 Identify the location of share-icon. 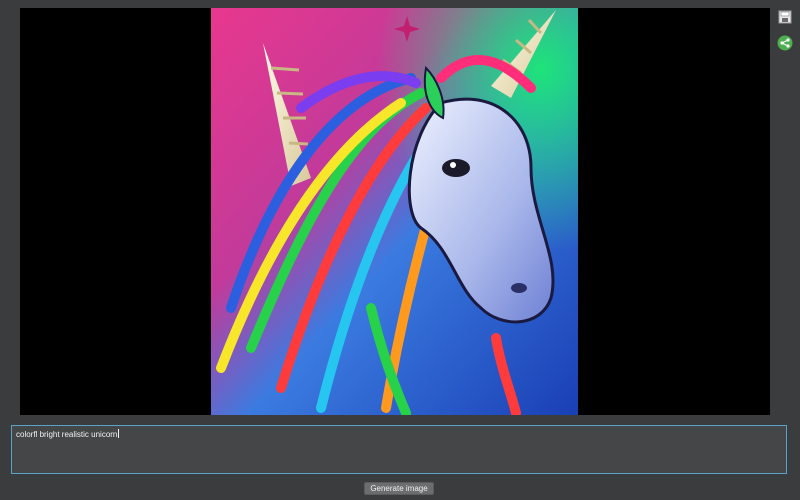
(785, 43).